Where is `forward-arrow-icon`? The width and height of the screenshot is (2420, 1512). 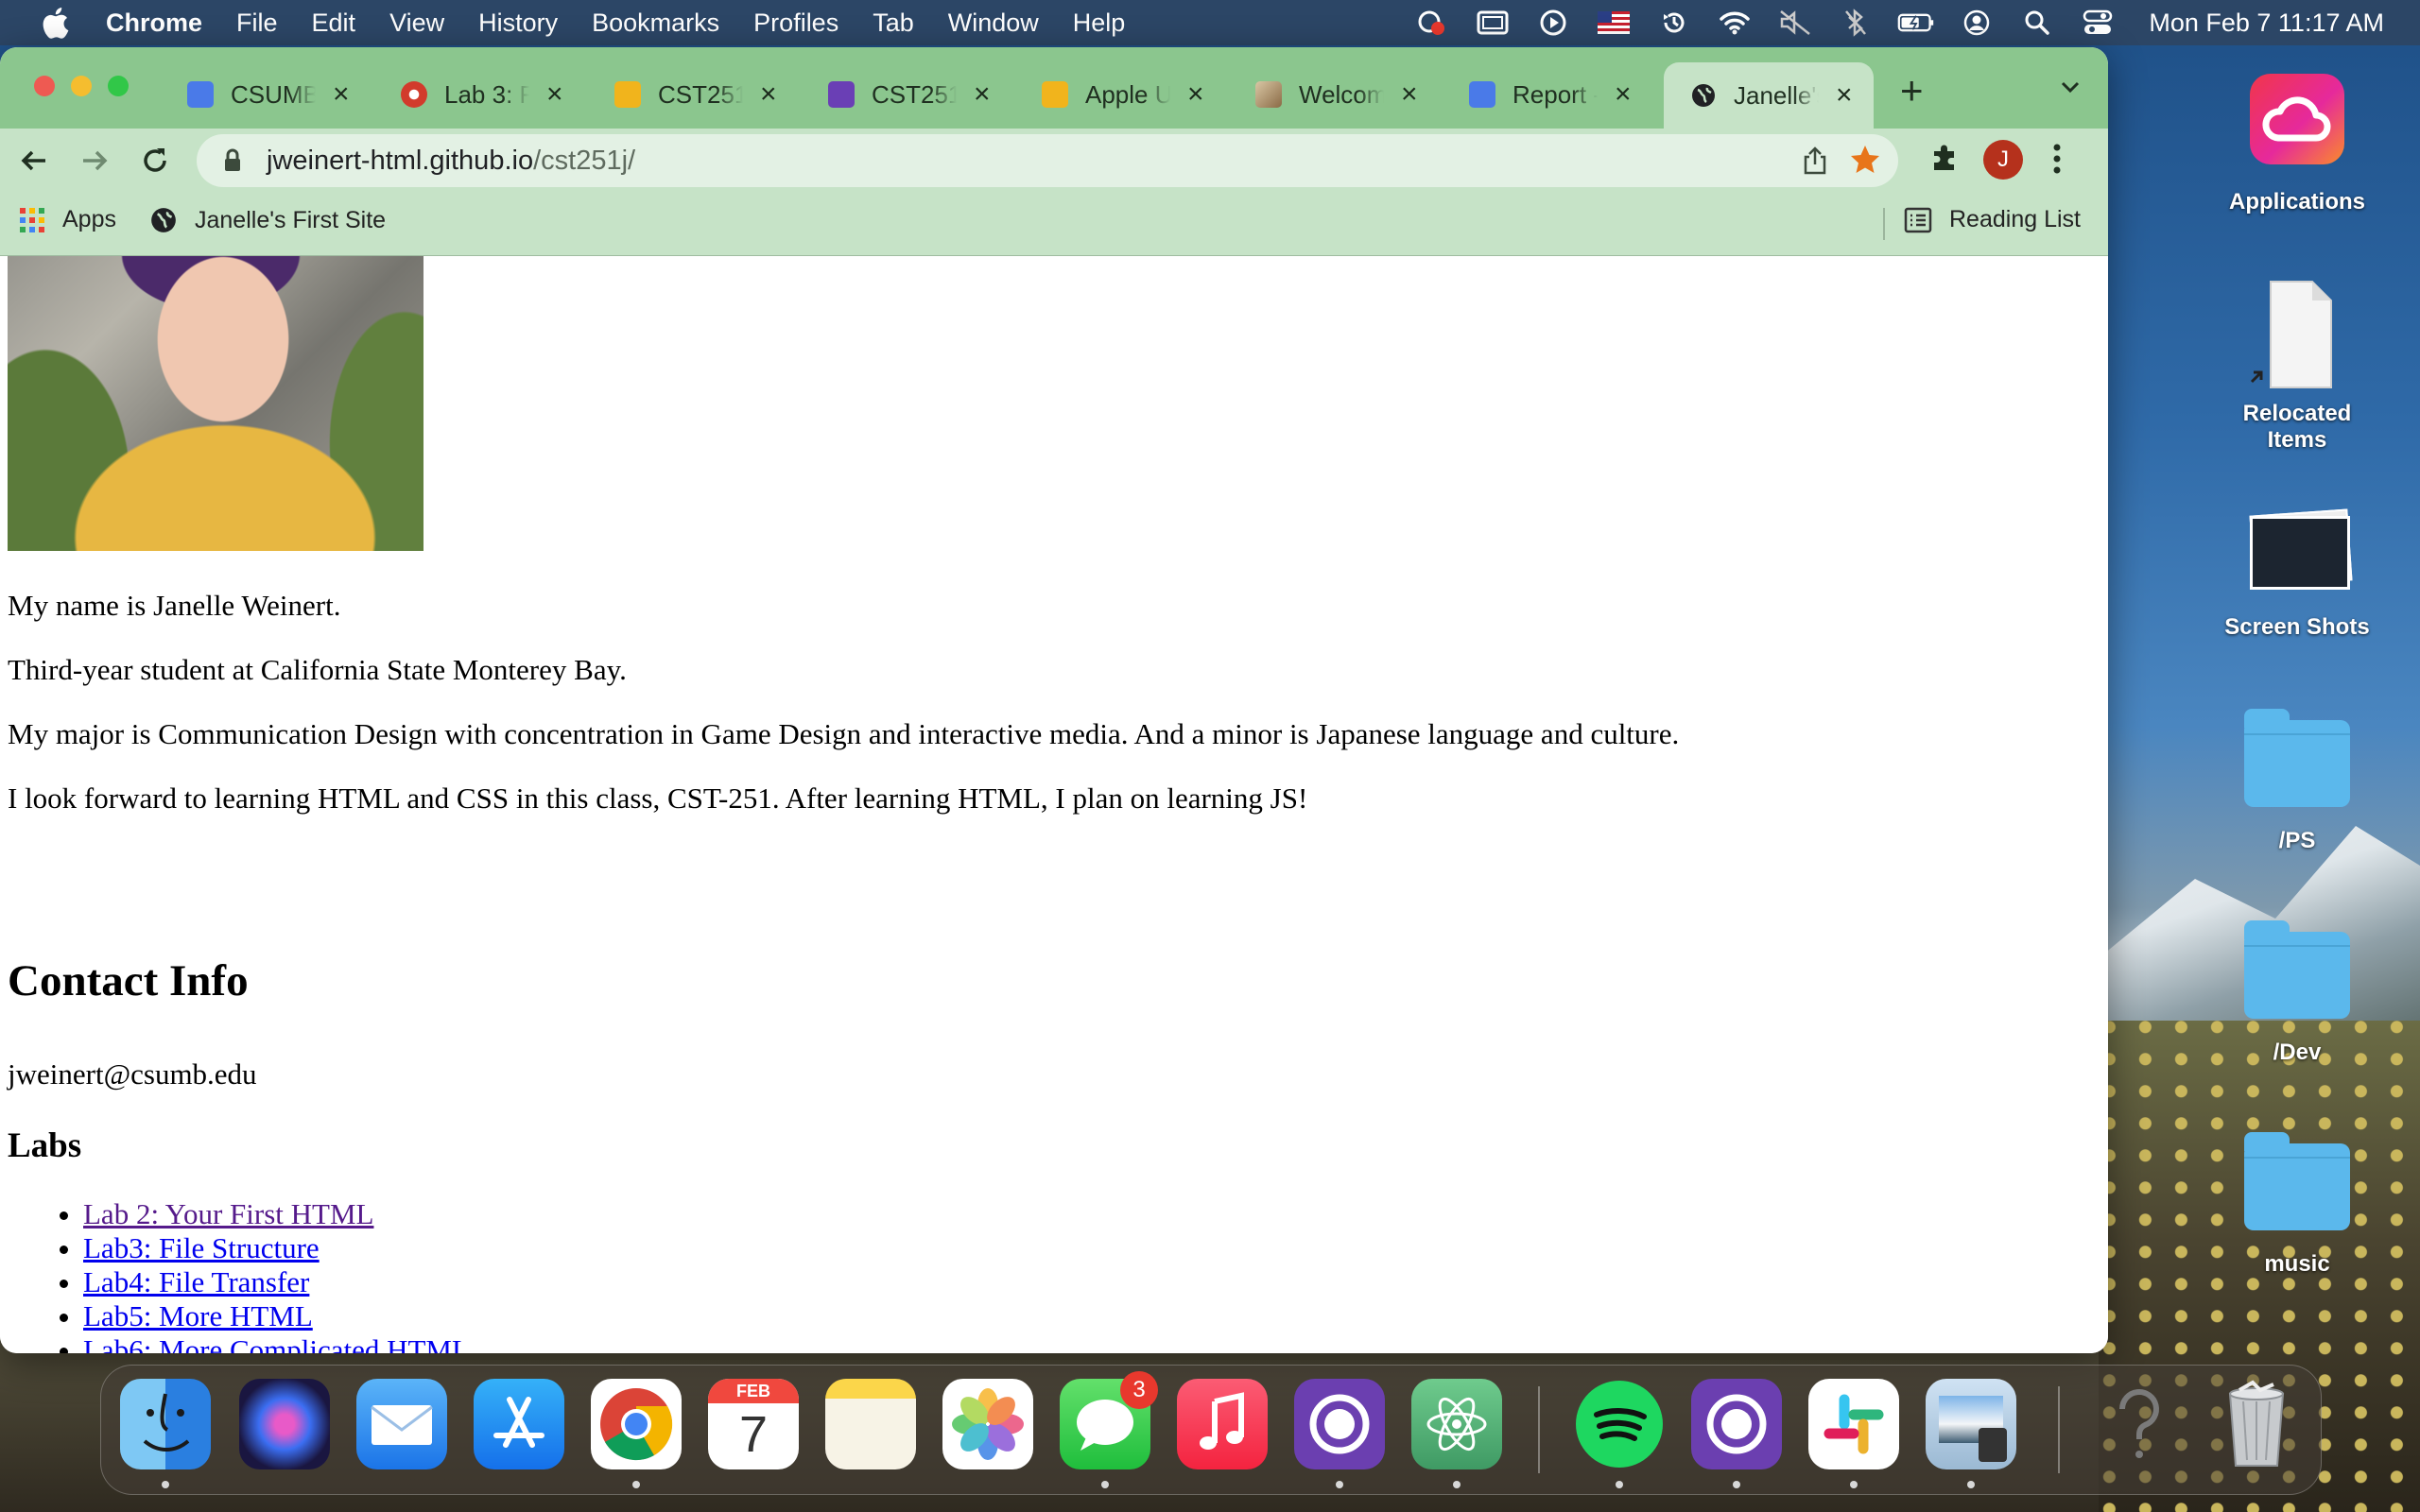 forward-arrow-icon is located at coordinates (95, 160).